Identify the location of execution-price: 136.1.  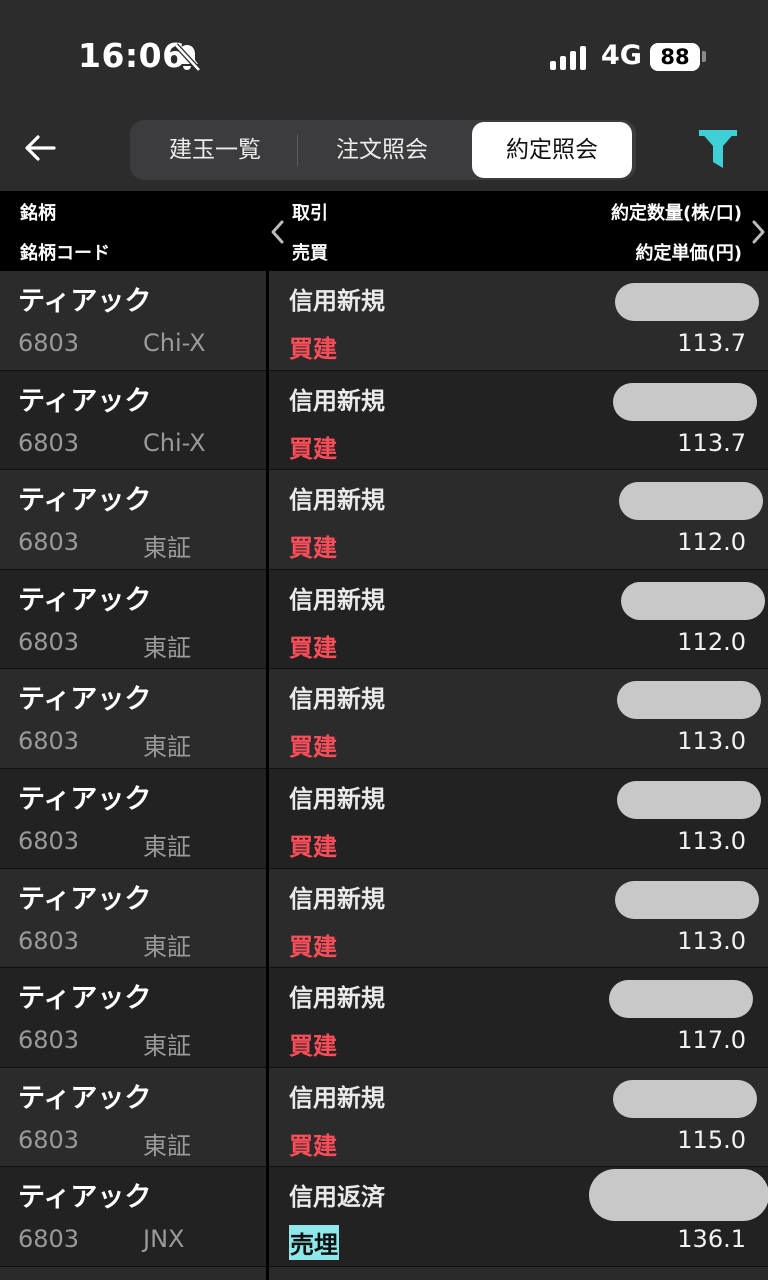
(711, 1239).